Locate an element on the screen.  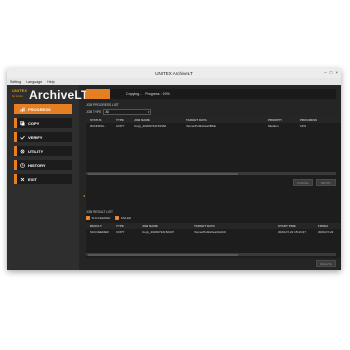
job-type-value: All is located at coordinates (107, 112).